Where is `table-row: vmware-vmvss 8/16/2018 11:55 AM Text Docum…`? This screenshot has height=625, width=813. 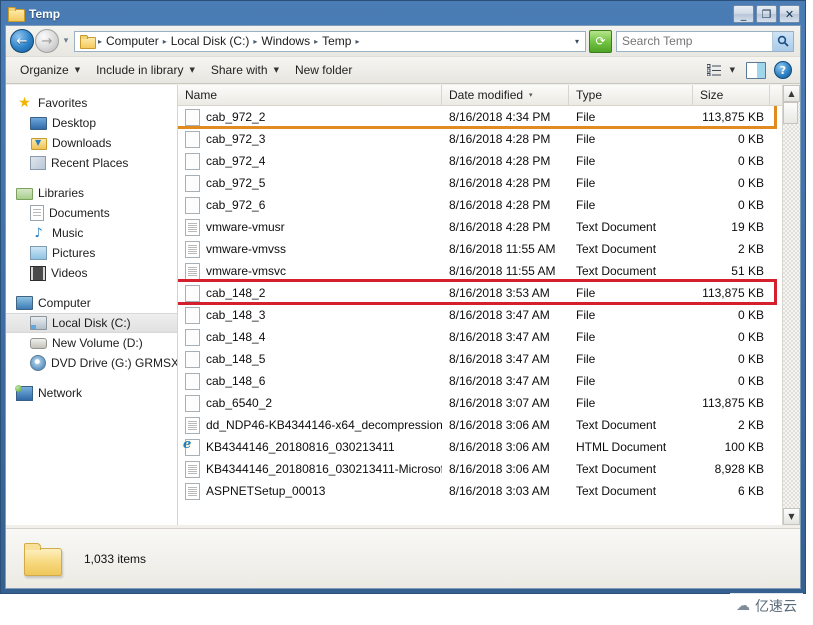
table-row: vmware-vmvss 8/16/2018 11:55 AM Text Docum… is located at coordinates (489, 249).